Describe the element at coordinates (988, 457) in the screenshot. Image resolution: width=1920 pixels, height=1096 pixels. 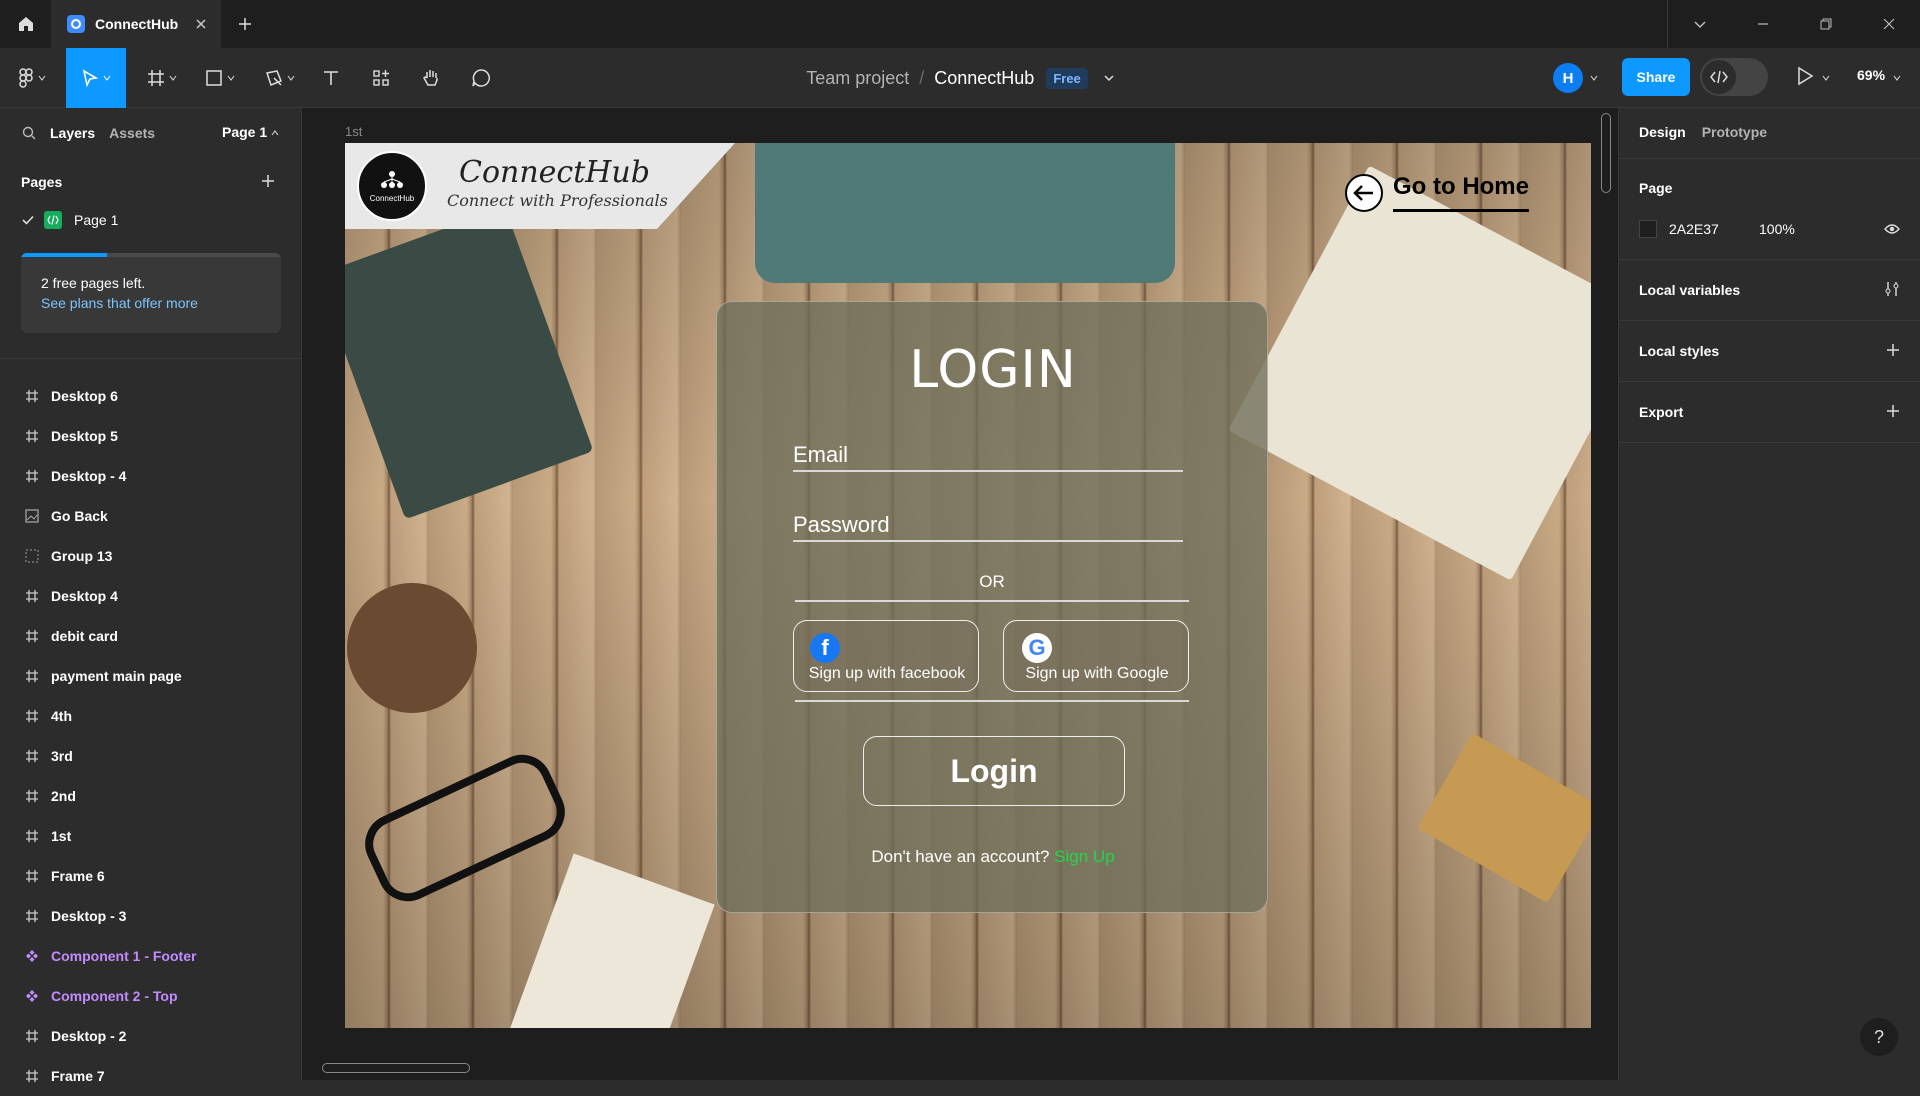
I see `email-field: Email` at that location.